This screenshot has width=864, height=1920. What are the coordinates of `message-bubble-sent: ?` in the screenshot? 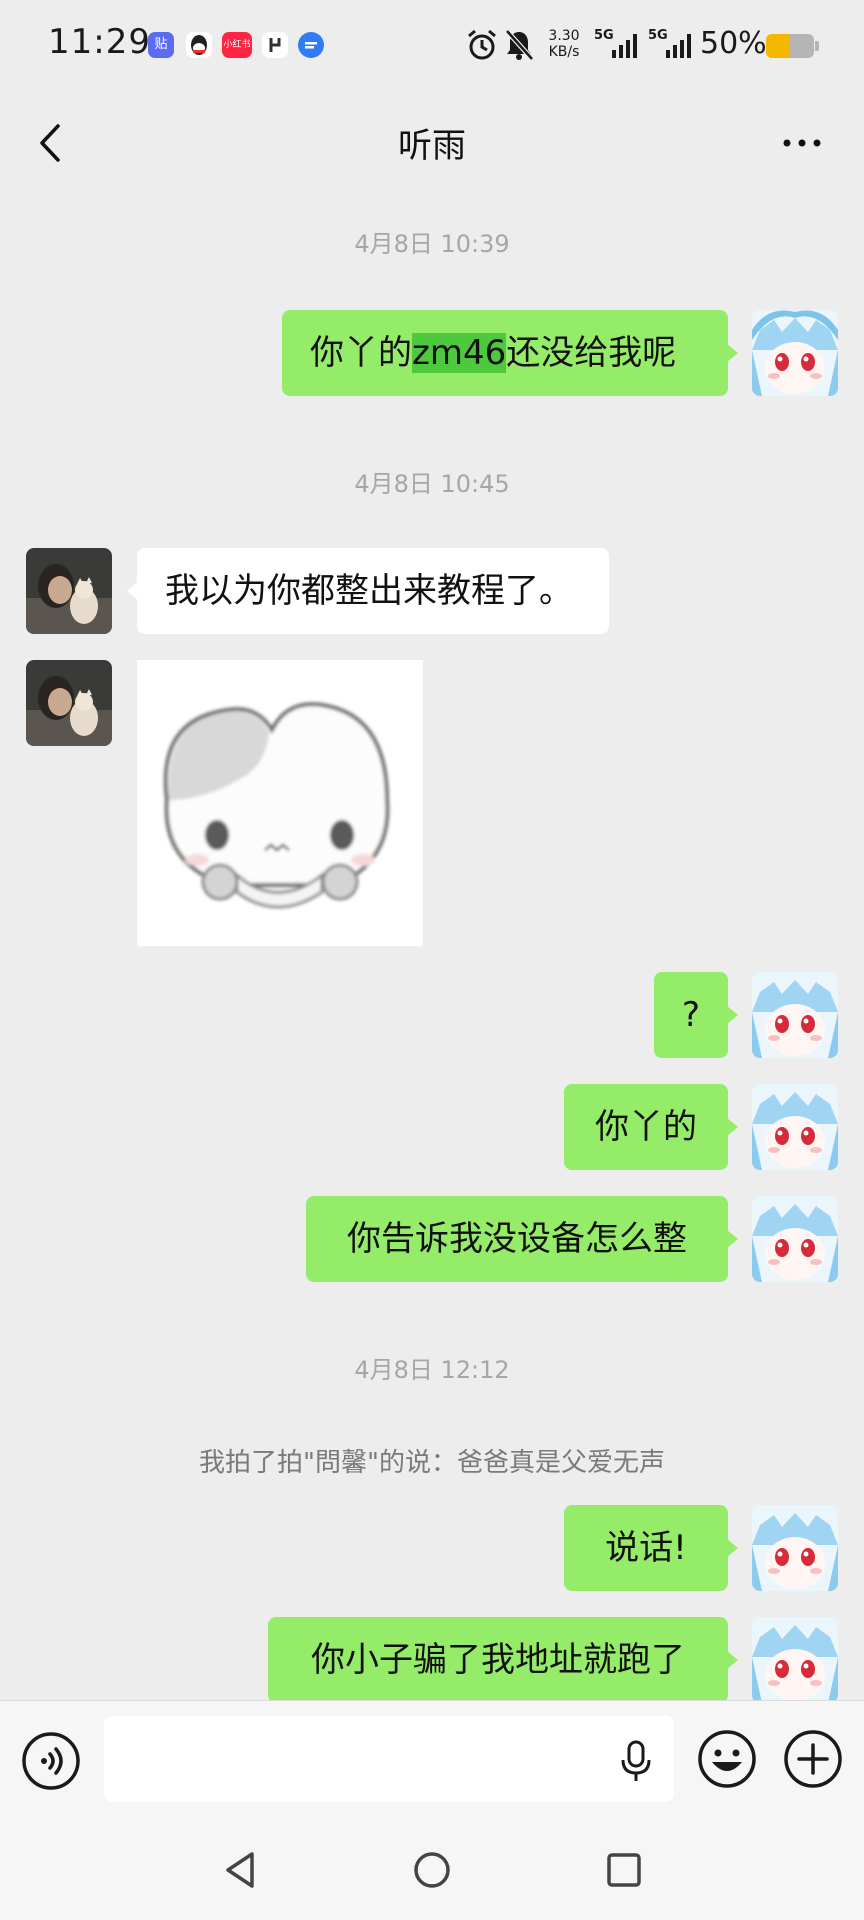 It's located at (696, 1015).